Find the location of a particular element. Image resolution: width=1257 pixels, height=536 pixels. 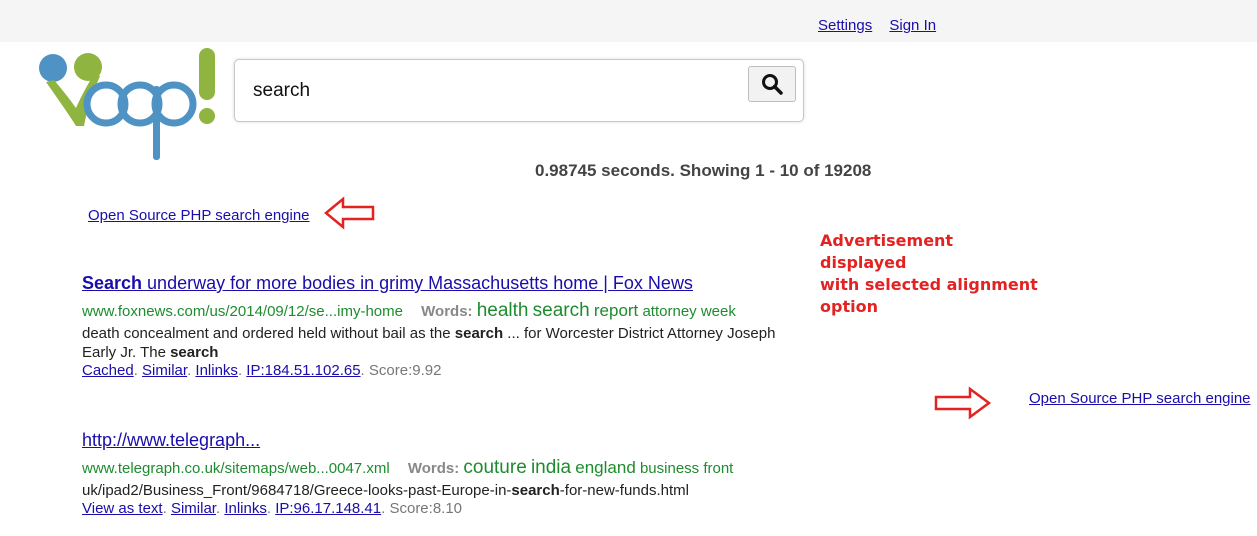

keyword: business is located at coordinates (669, 468).